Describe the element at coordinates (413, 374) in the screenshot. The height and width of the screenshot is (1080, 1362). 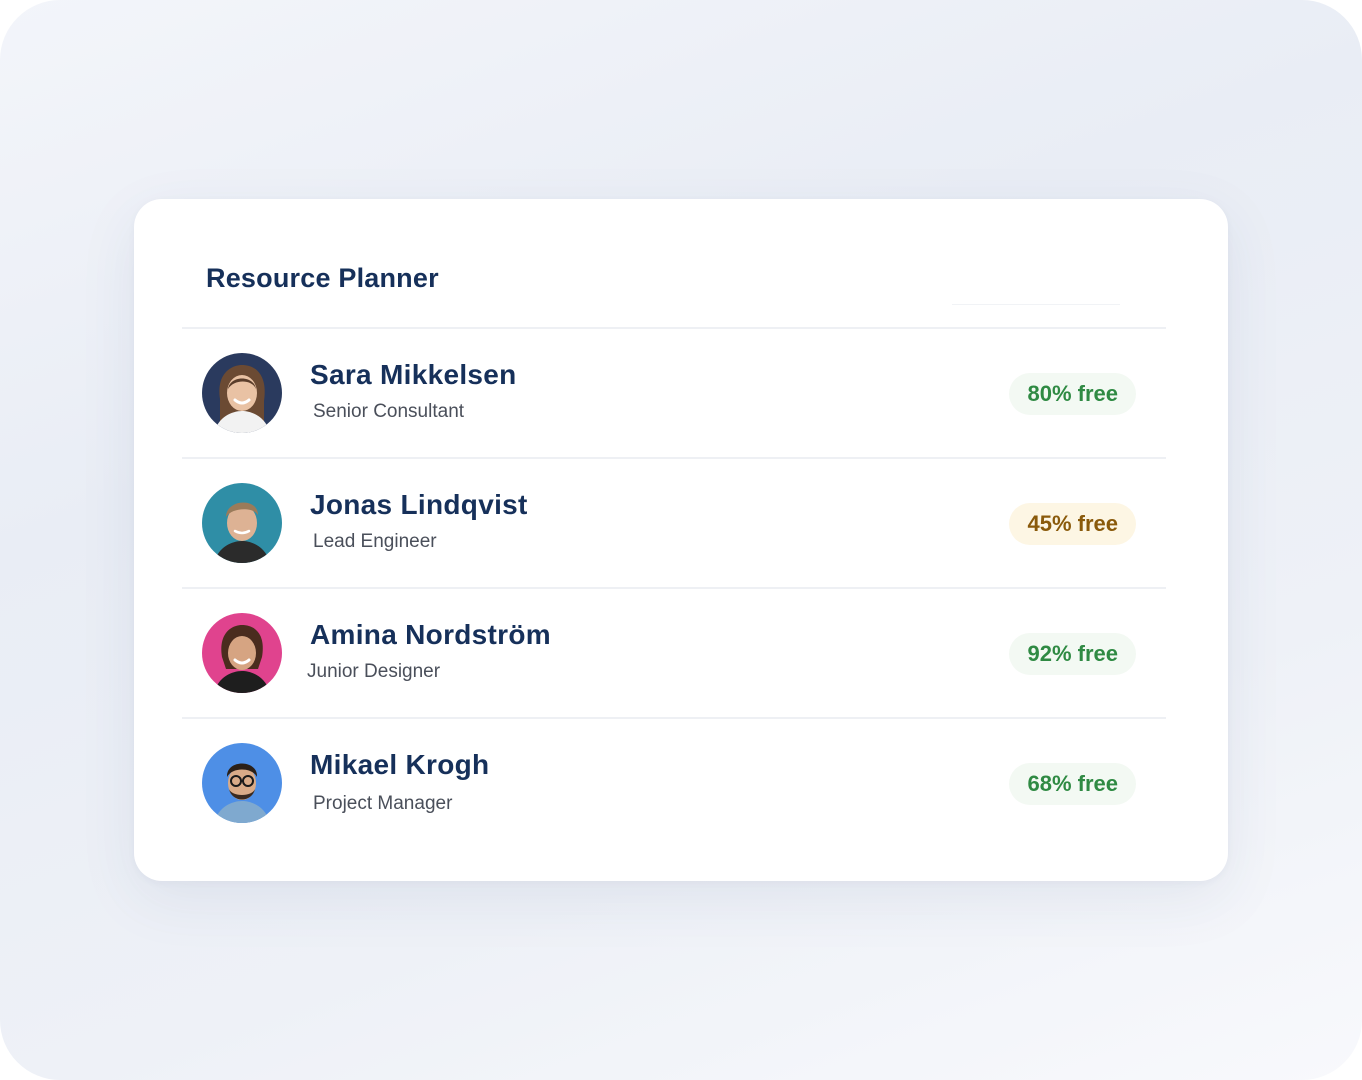
I see `person-name: Sara Mikkelsen` at that location.